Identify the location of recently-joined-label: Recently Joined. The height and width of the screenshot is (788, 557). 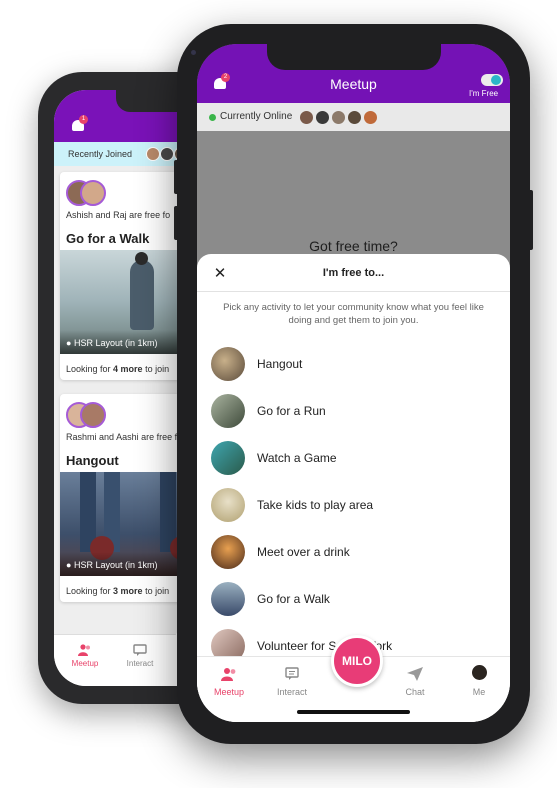
(100, 154).